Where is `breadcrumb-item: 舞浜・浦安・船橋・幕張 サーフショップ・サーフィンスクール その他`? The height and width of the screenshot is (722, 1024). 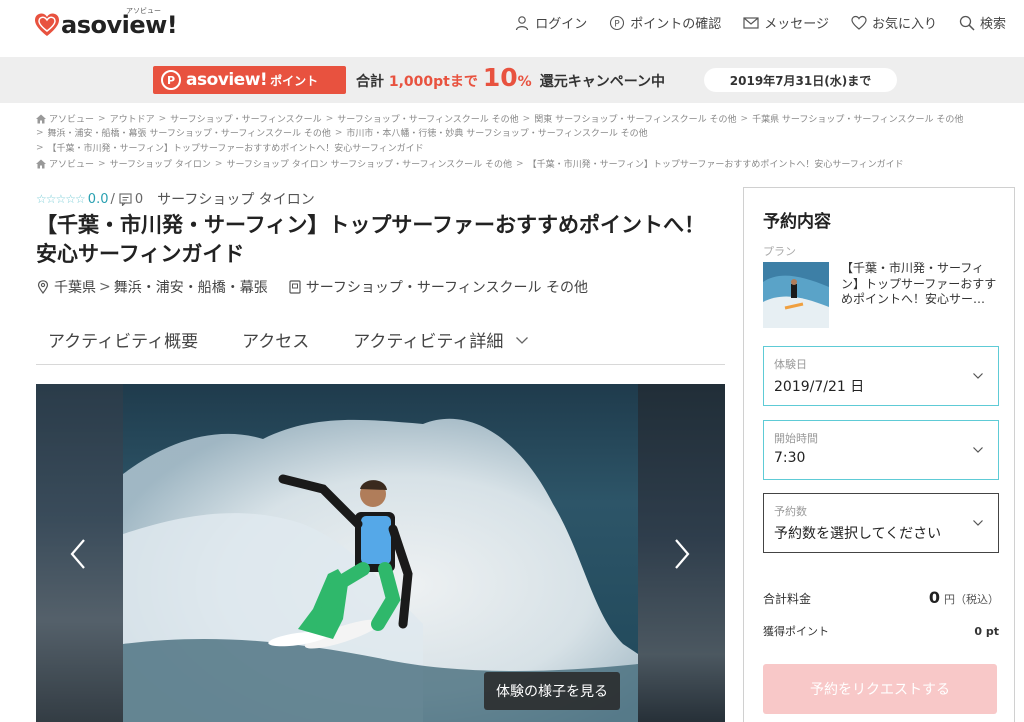
breadcrumb-item: 舞浜・浦安・船橋・幕張 サーフショップ・サーフィンスクール その他 is located at coordinates (189, 132).